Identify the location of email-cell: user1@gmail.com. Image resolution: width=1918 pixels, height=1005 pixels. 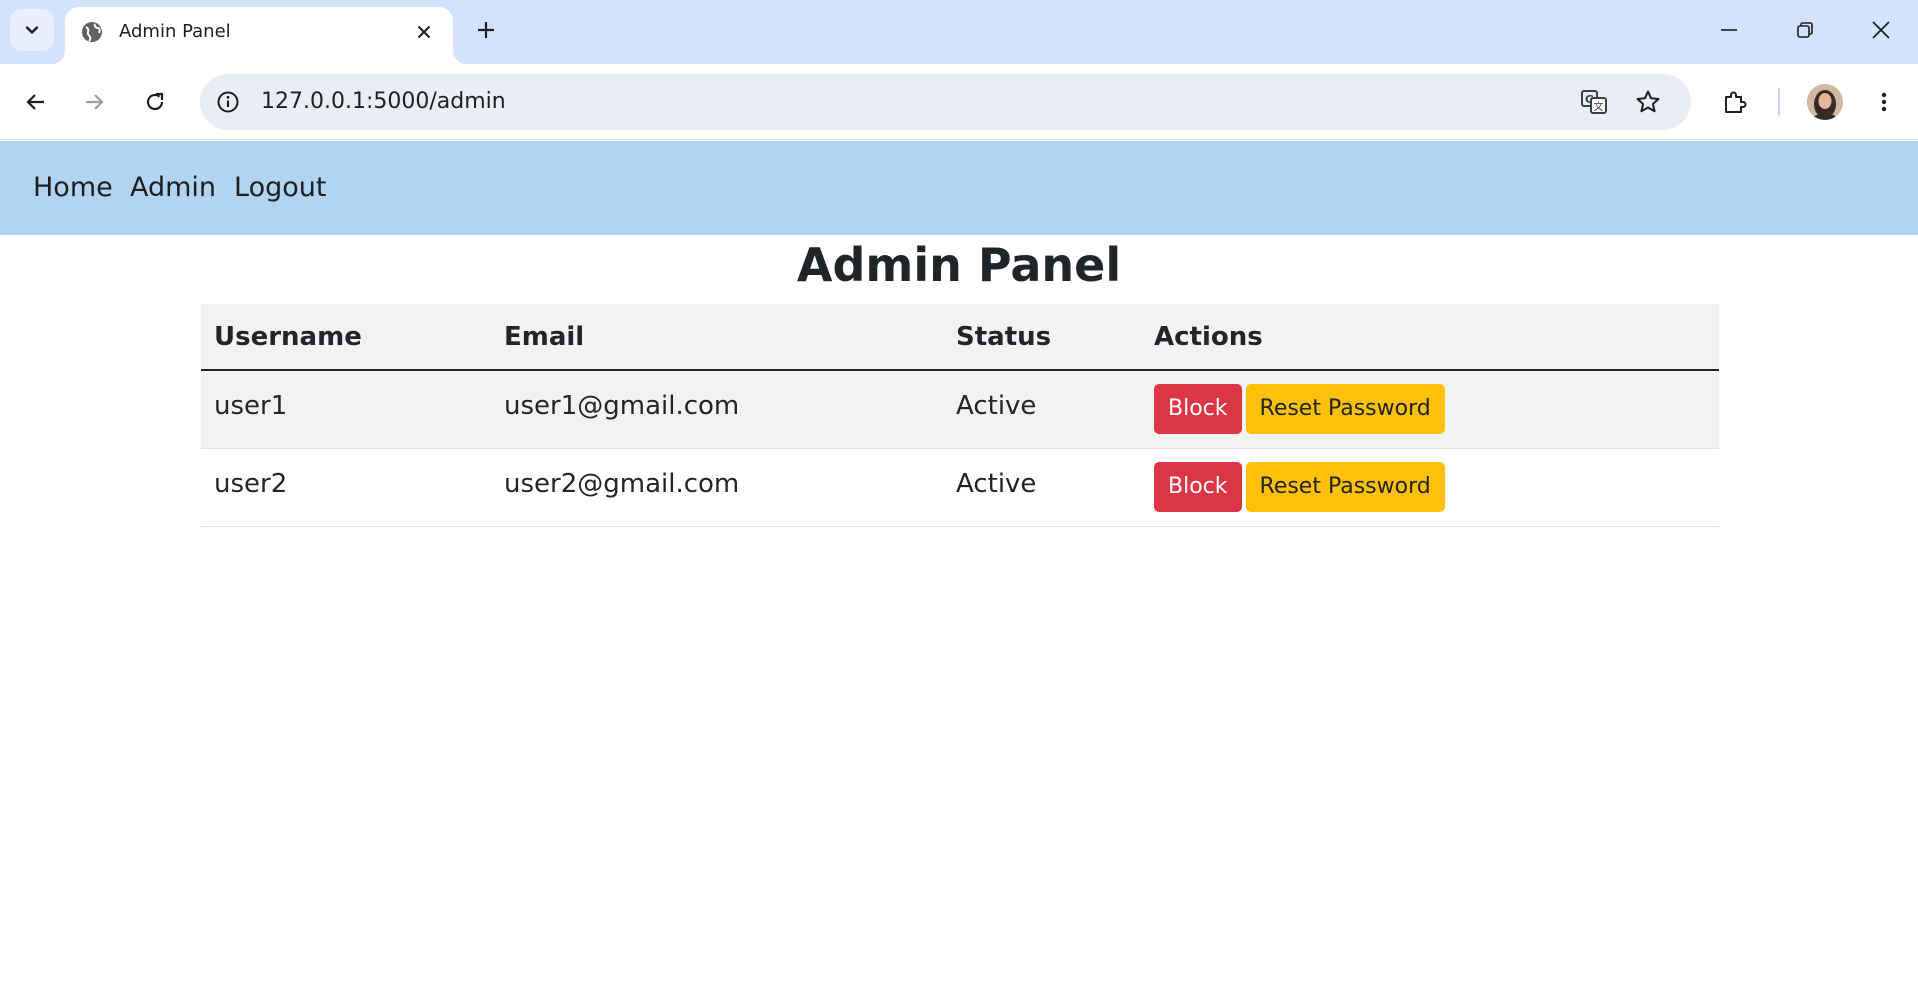
(717, 409).